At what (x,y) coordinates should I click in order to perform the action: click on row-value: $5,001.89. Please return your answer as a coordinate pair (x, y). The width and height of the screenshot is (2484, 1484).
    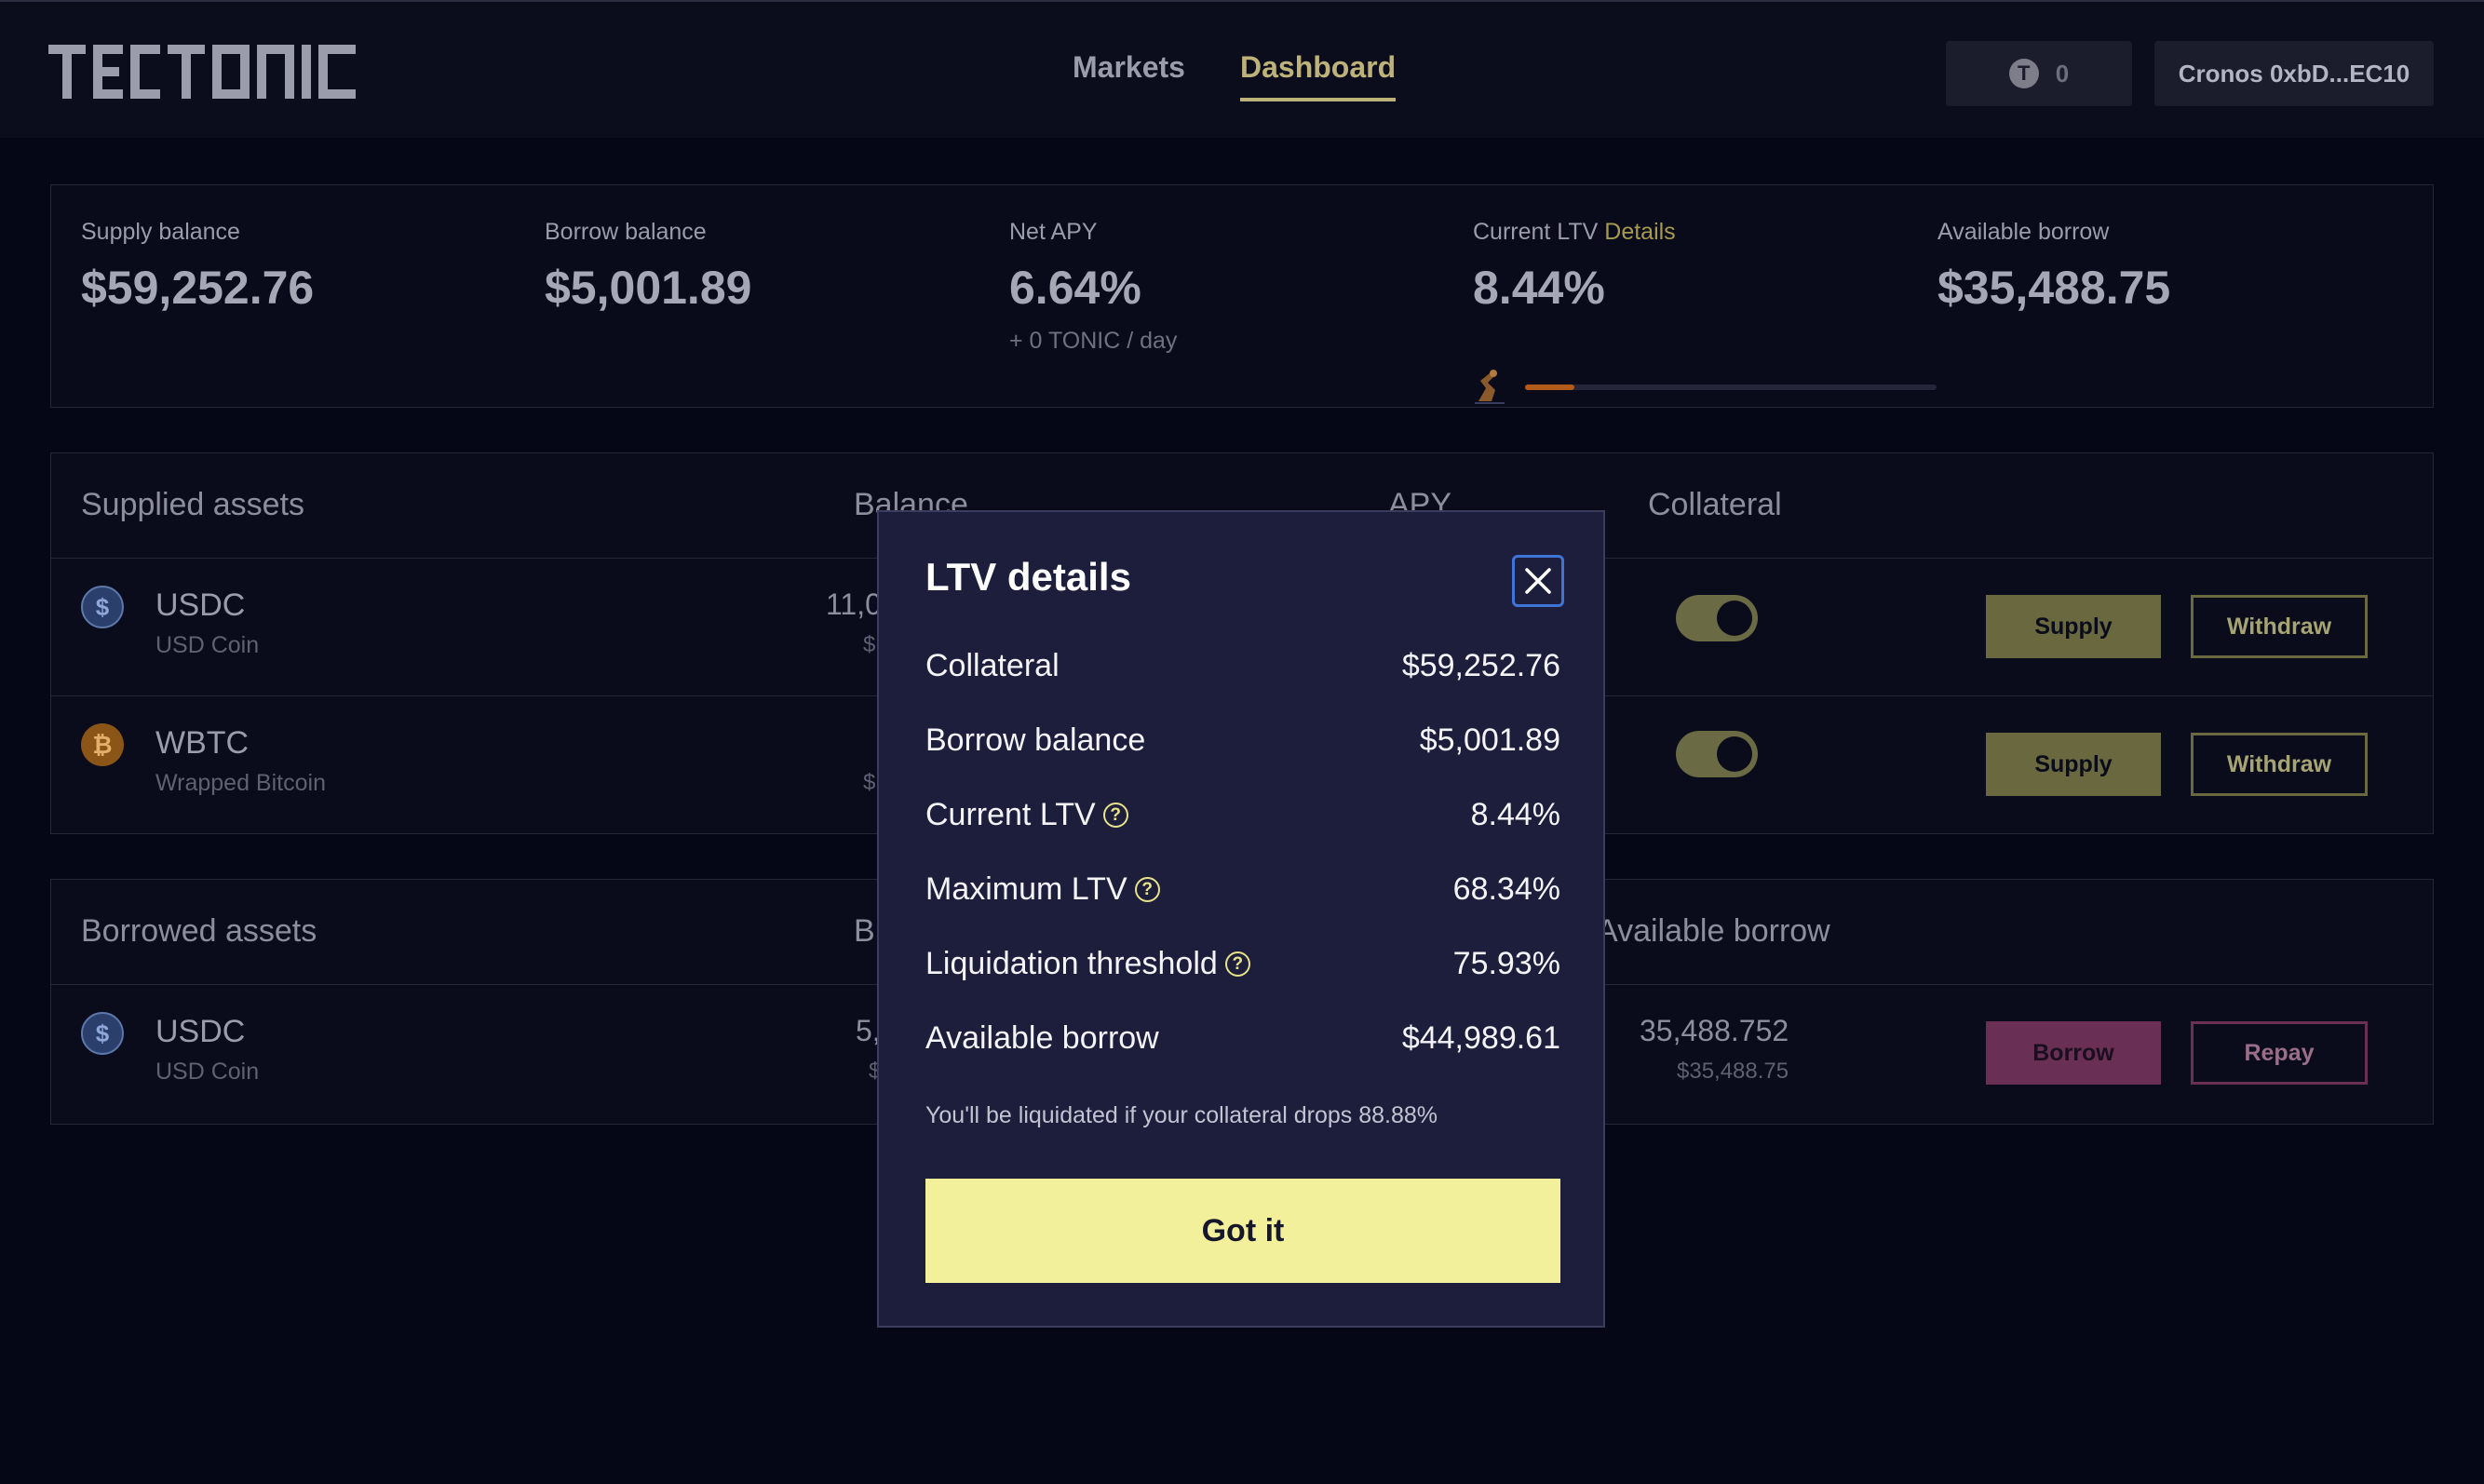
    Looking at the image, I should click on (1489, 740).